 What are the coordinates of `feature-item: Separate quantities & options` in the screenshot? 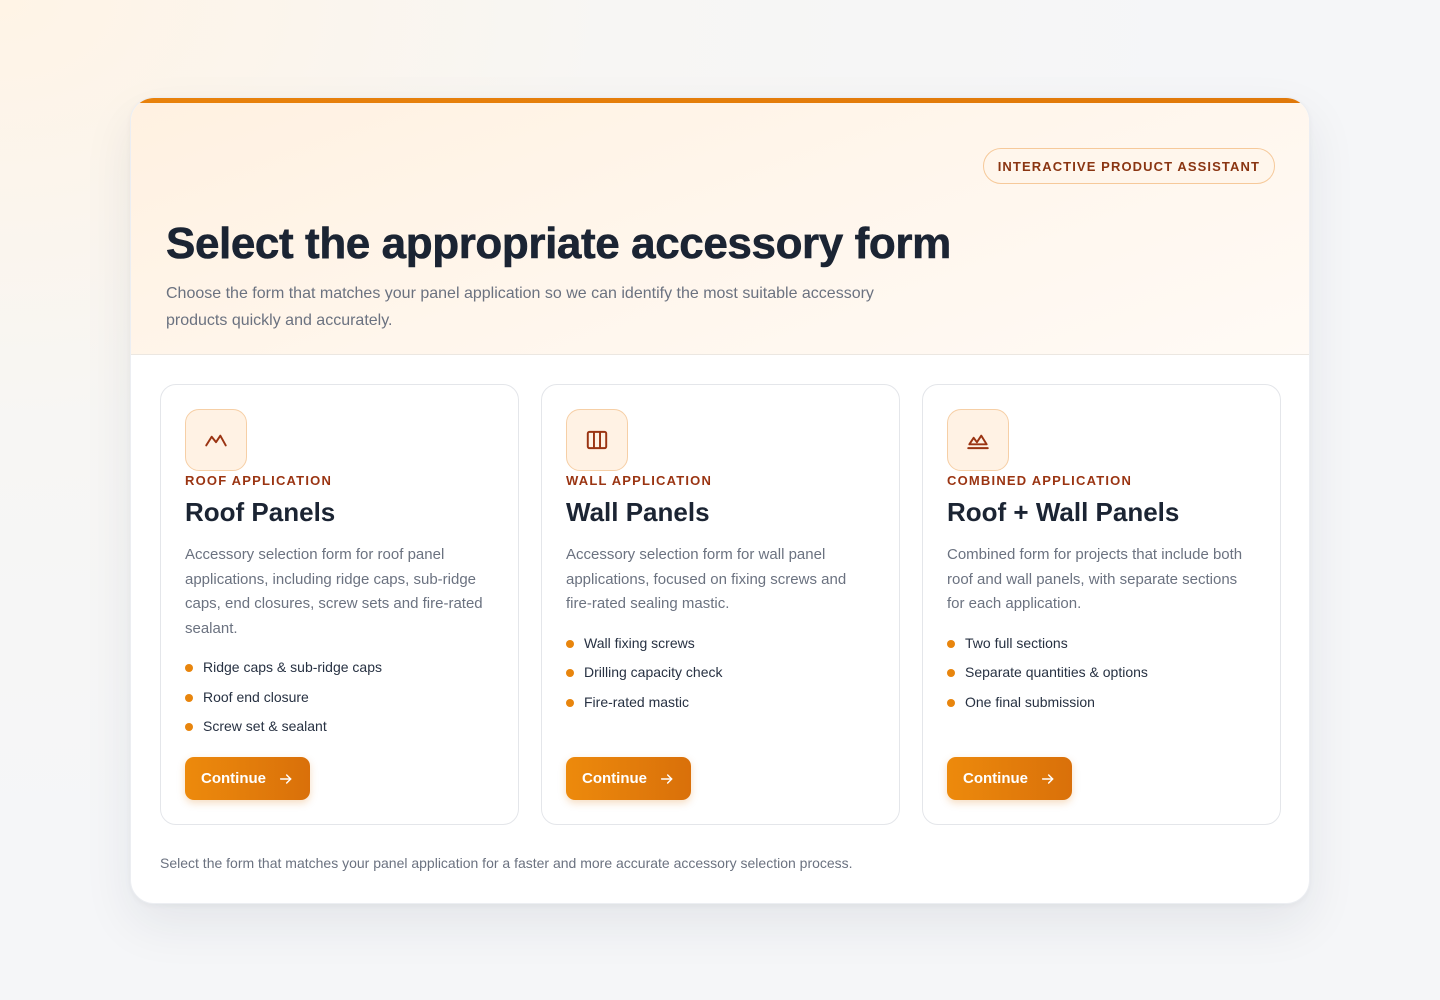 It's located at (1101, 673).